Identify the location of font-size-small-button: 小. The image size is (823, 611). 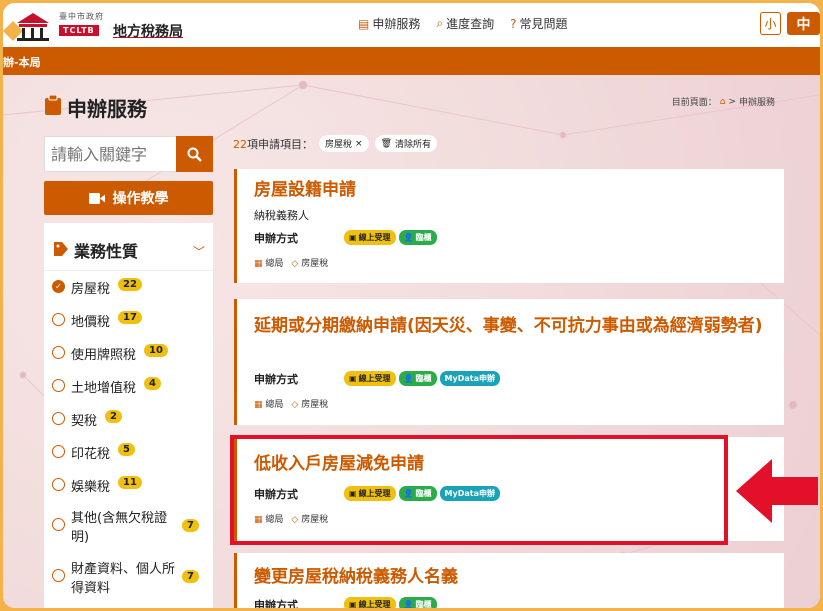
(770, 23).